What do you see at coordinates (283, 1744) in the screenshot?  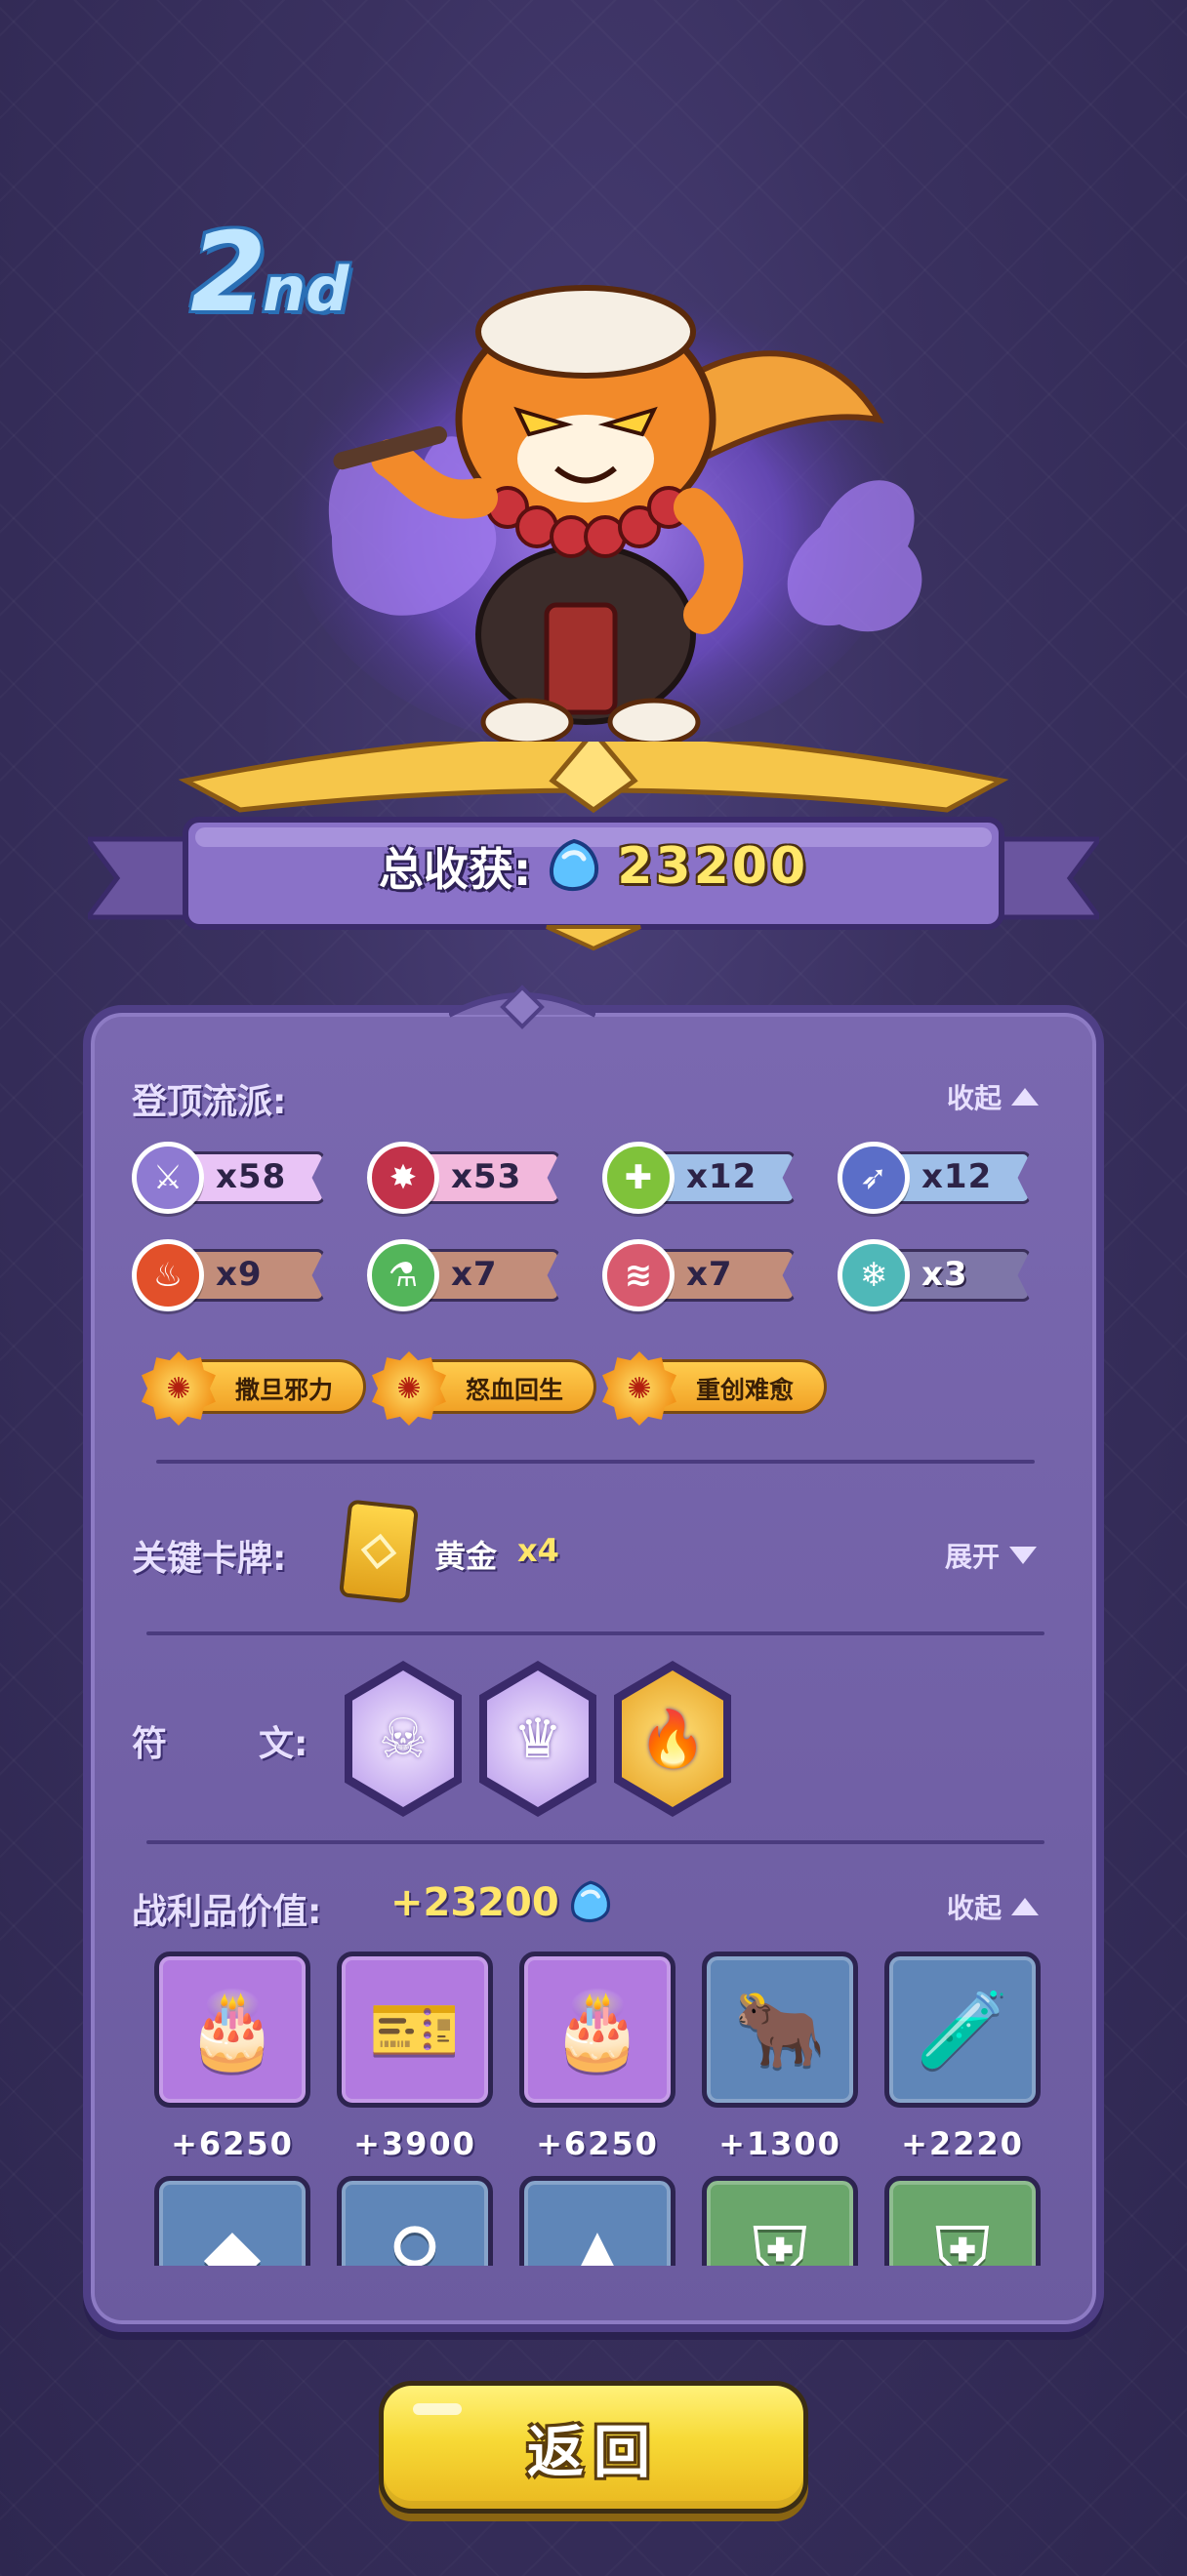 I see `runes-title-2: 文:` at bounding box center [283, 1744].